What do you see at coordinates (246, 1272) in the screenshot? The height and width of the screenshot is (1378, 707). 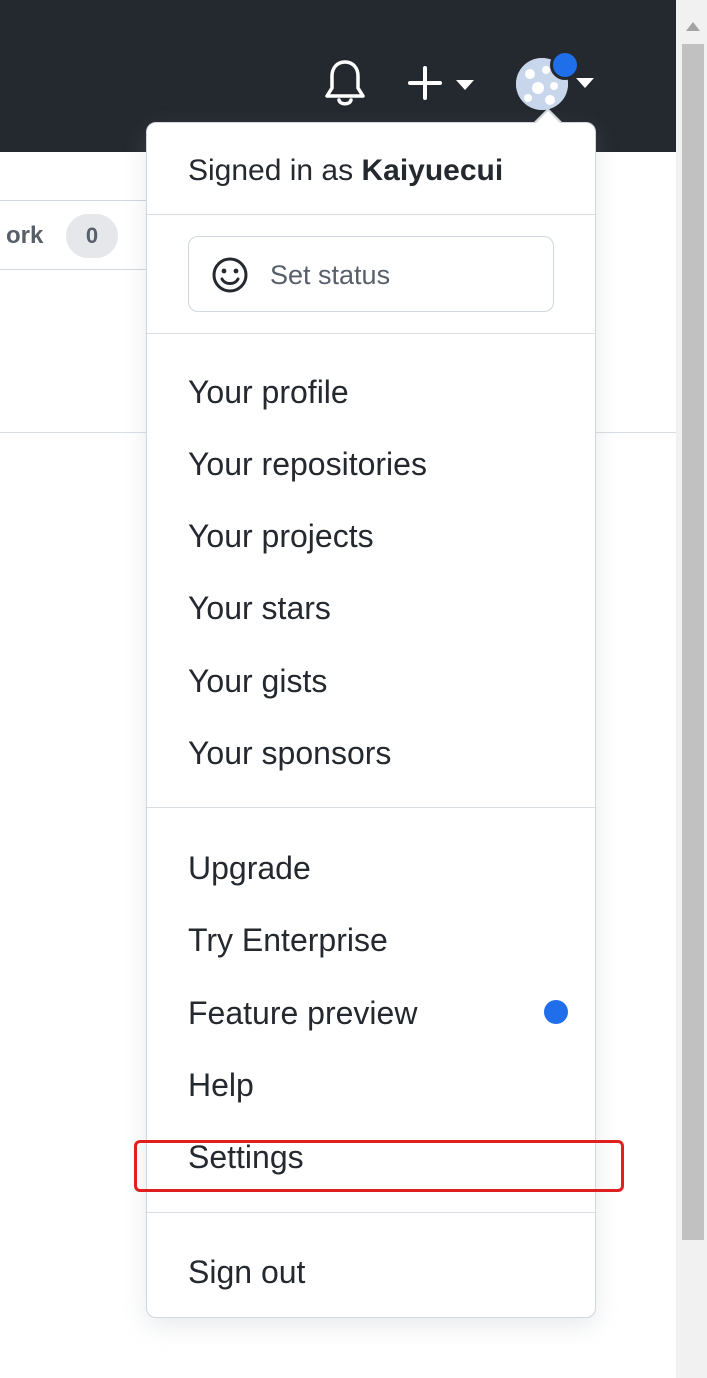 I see `menu-item-sign-out: Sign out` at bounding box center [246, 1272].